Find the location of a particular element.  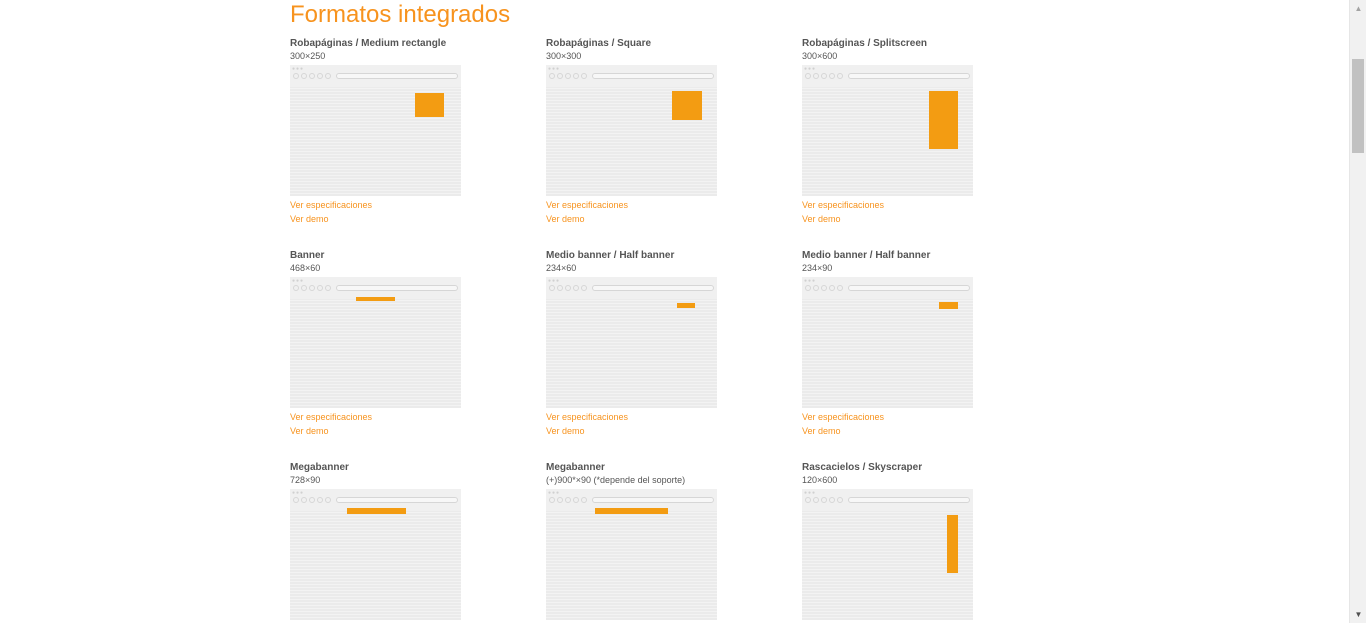

scroll-up-arrow-icon: ▲ is located at coordinates (1358, 8).